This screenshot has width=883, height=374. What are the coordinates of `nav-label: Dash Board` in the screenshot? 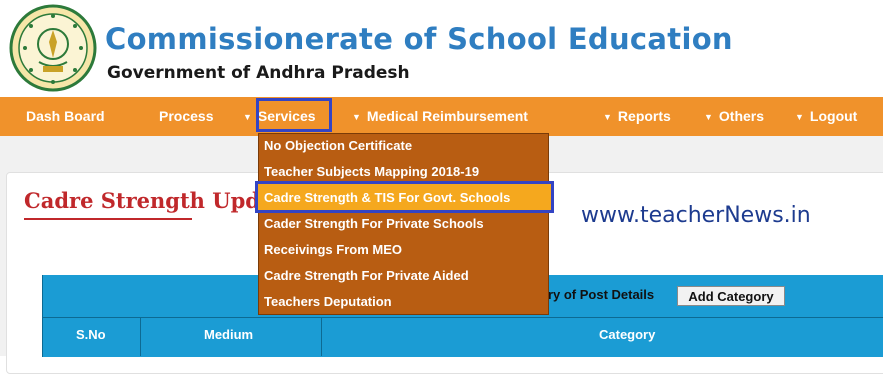 It's located at (65, 116).